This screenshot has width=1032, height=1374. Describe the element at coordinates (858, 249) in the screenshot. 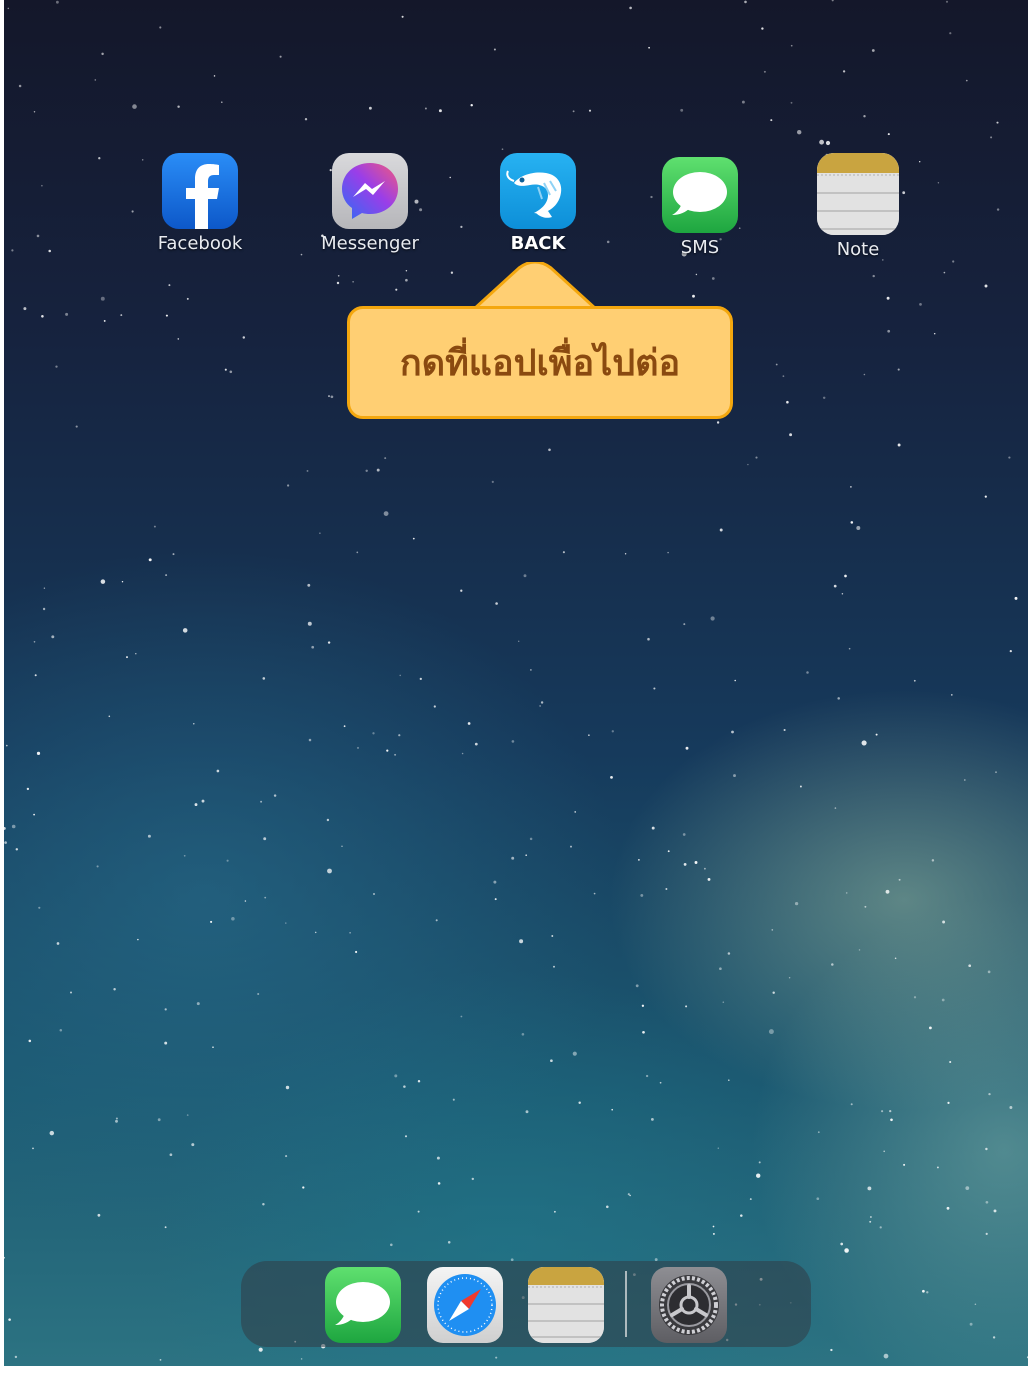

I see `app-label-note: Note` at that location.